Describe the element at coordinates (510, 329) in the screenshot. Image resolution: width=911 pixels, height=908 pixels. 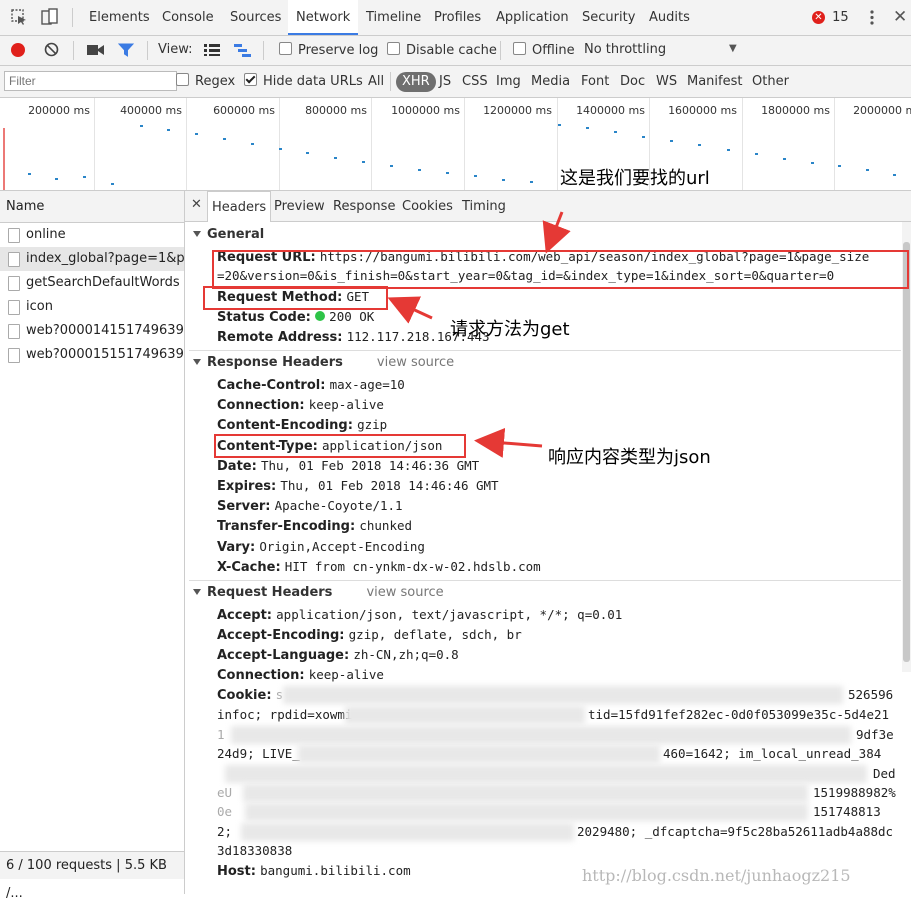
I see `annotation-method-caption: 请求方法为get` at that location.